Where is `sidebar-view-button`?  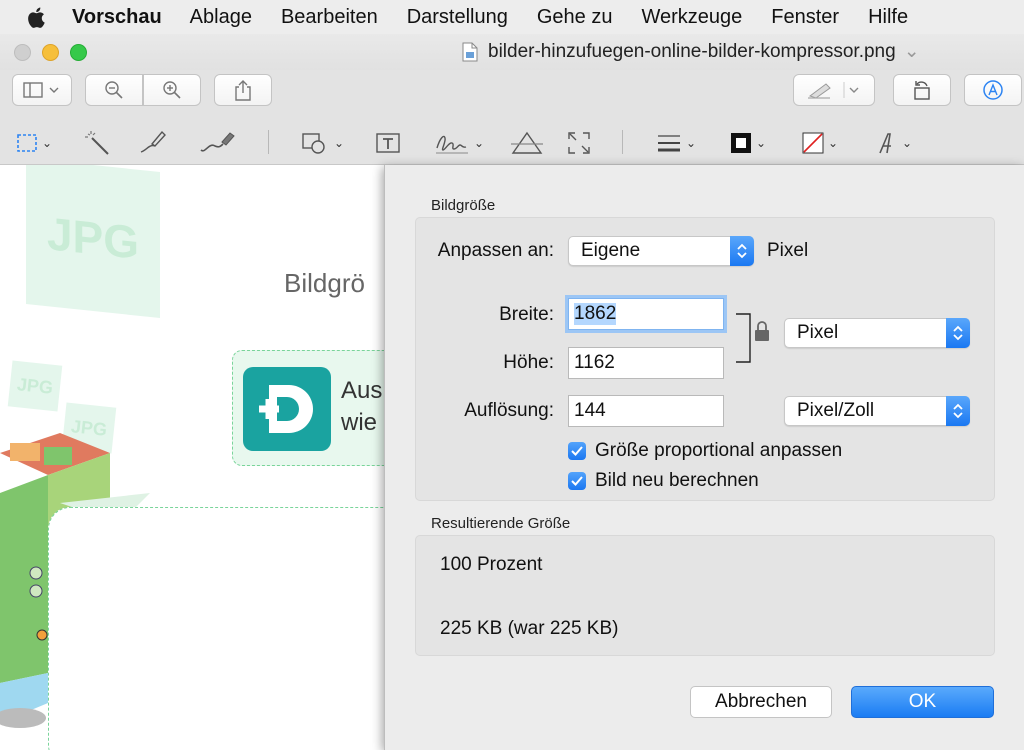
sidebar-view-button is located at coordinates (42, 90).